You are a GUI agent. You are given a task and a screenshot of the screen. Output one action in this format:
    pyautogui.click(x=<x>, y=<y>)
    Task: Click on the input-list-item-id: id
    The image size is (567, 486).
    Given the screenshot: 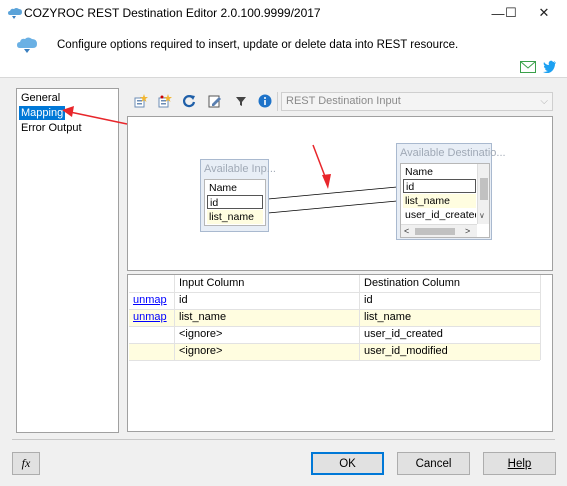 What is the action you would take?
    pyautogui.click(x=235, y=202)
    